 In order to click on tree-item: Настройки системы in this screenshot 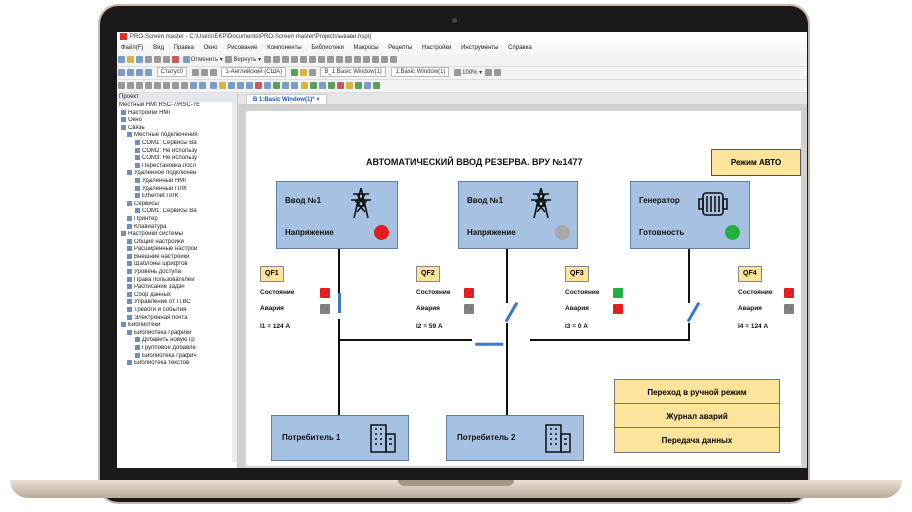, I will do `click(177, 235)`.